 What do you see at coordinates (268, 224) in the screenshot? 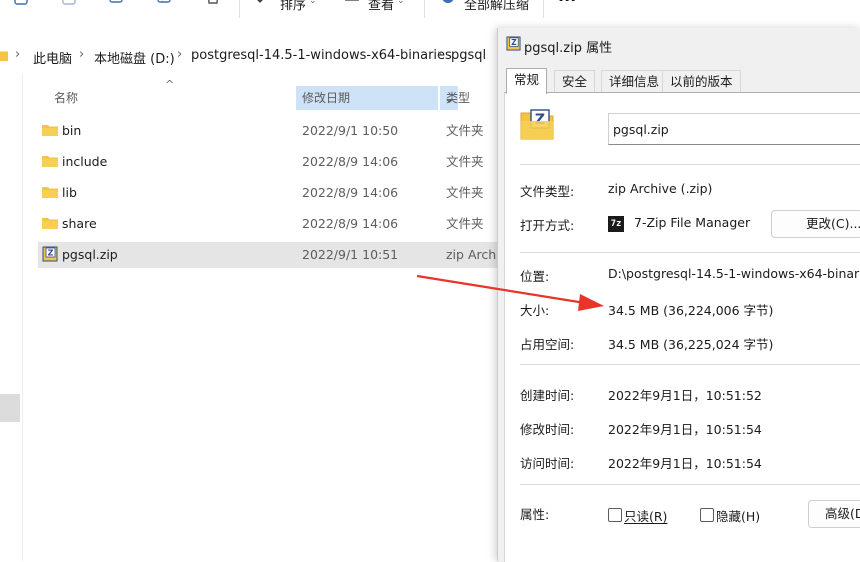
I see `file-row-share: share 2022/8/9 14:06 文件夹` at bounding box center [268, 224].